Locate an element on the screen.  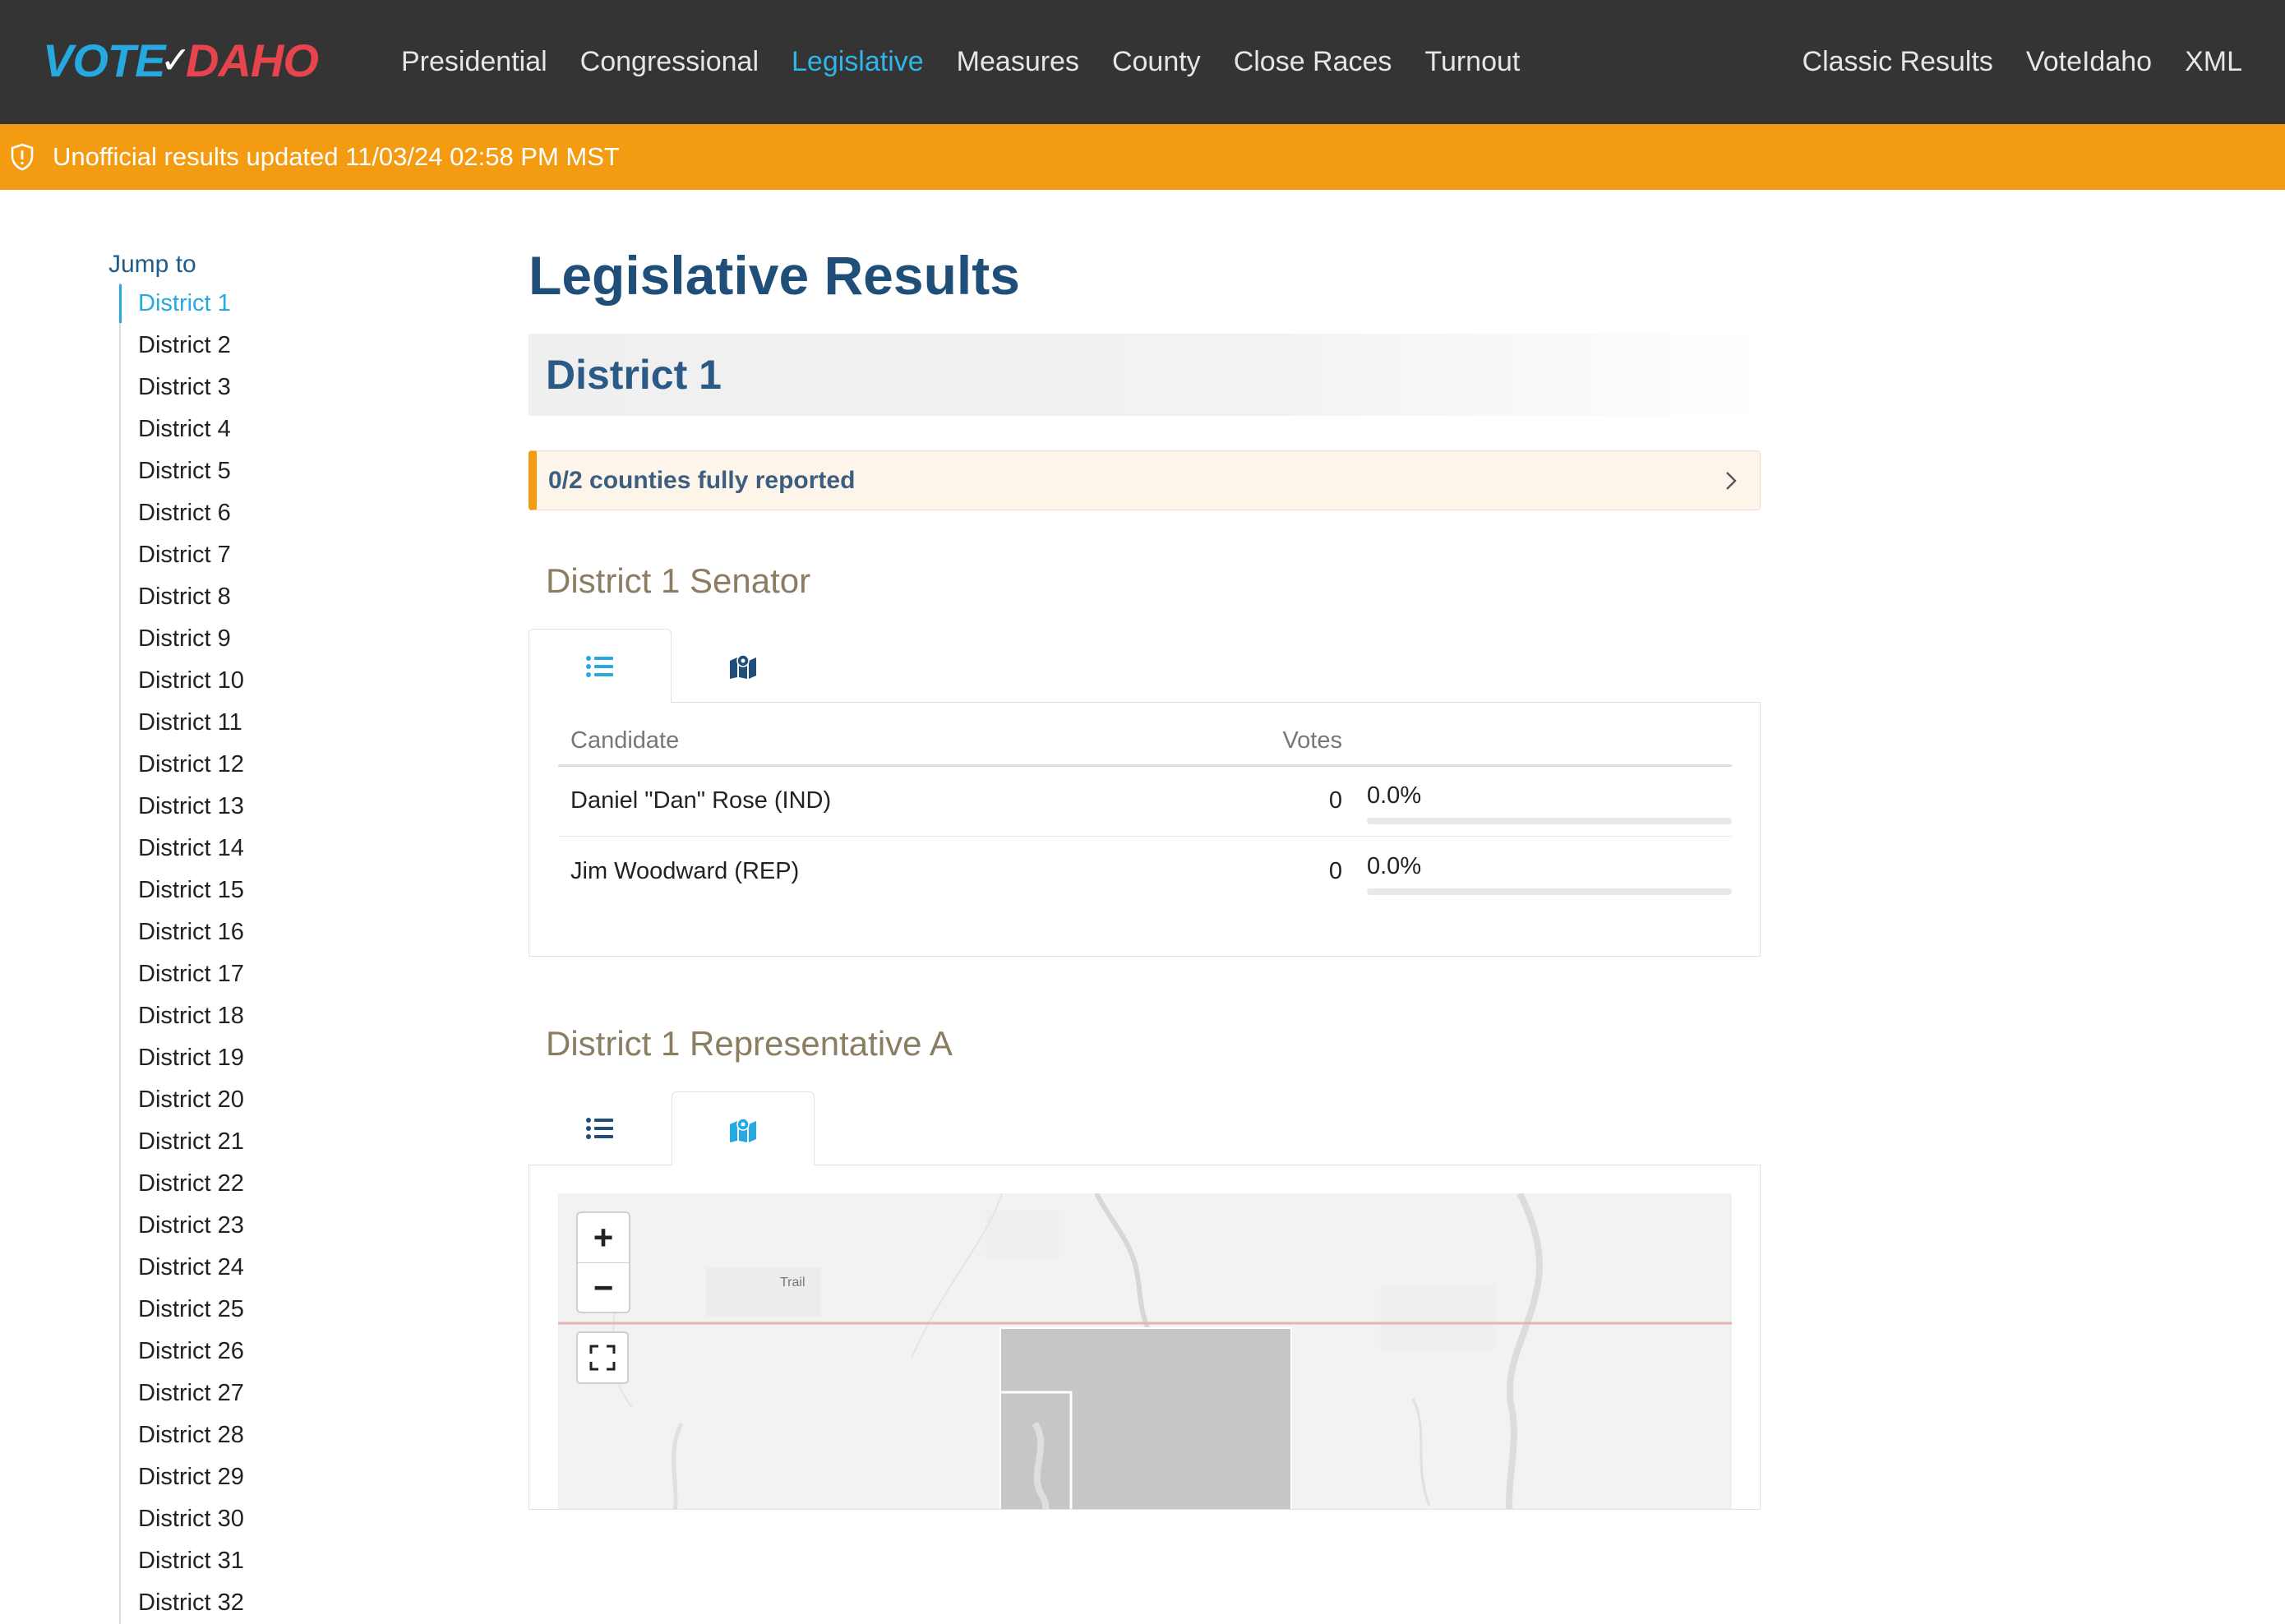
fullscreen-button is located at coordinates (602, 1357).